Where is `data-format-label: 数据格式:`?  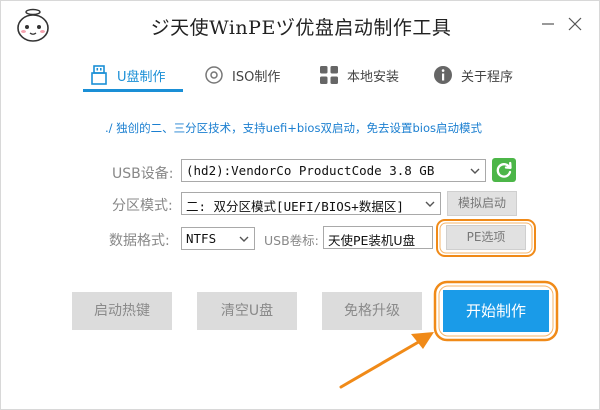
data-format-label: 数据格式: is located at coordinates (139, 241).